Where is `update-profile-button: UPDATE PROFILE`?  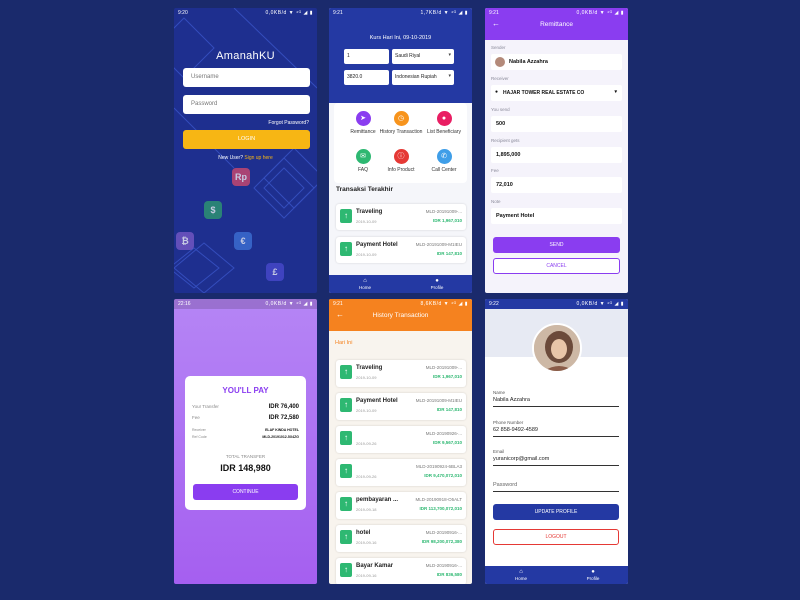 update-profile-button: UPDATE PROFILE is located at coordinates (556, 512).